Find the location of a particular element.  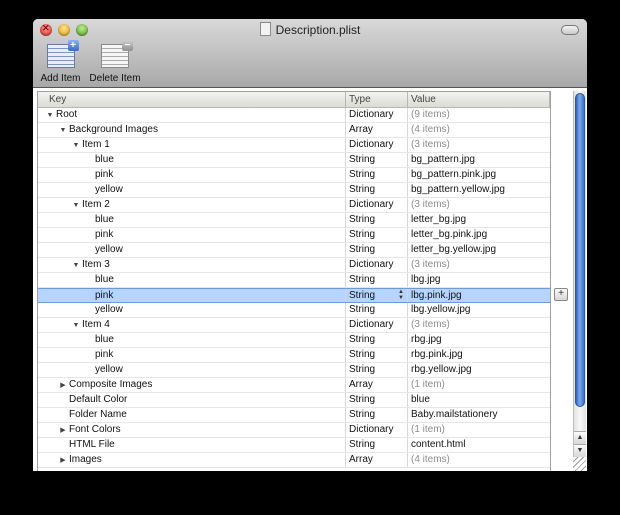

key-cell: ▼ Item 4 is located at coordinates (192, 325).